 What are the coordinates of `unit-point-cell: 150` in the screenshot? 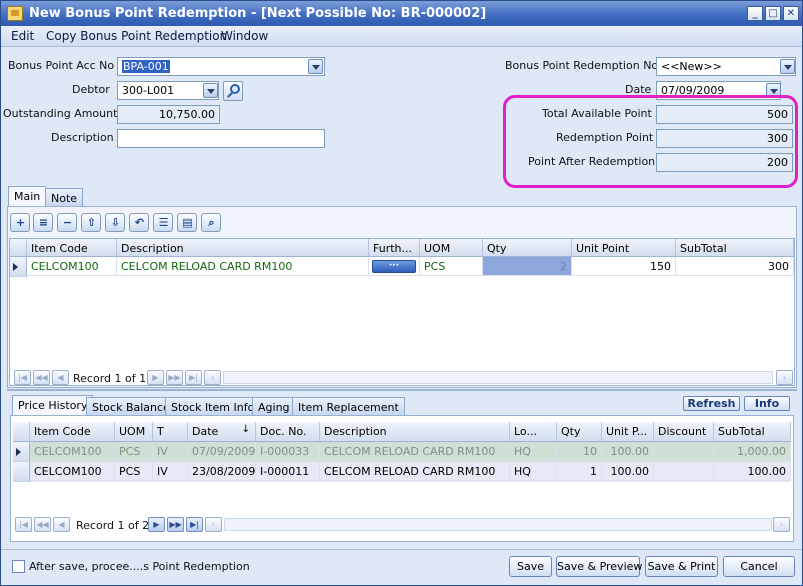 It's located at (624, 266).